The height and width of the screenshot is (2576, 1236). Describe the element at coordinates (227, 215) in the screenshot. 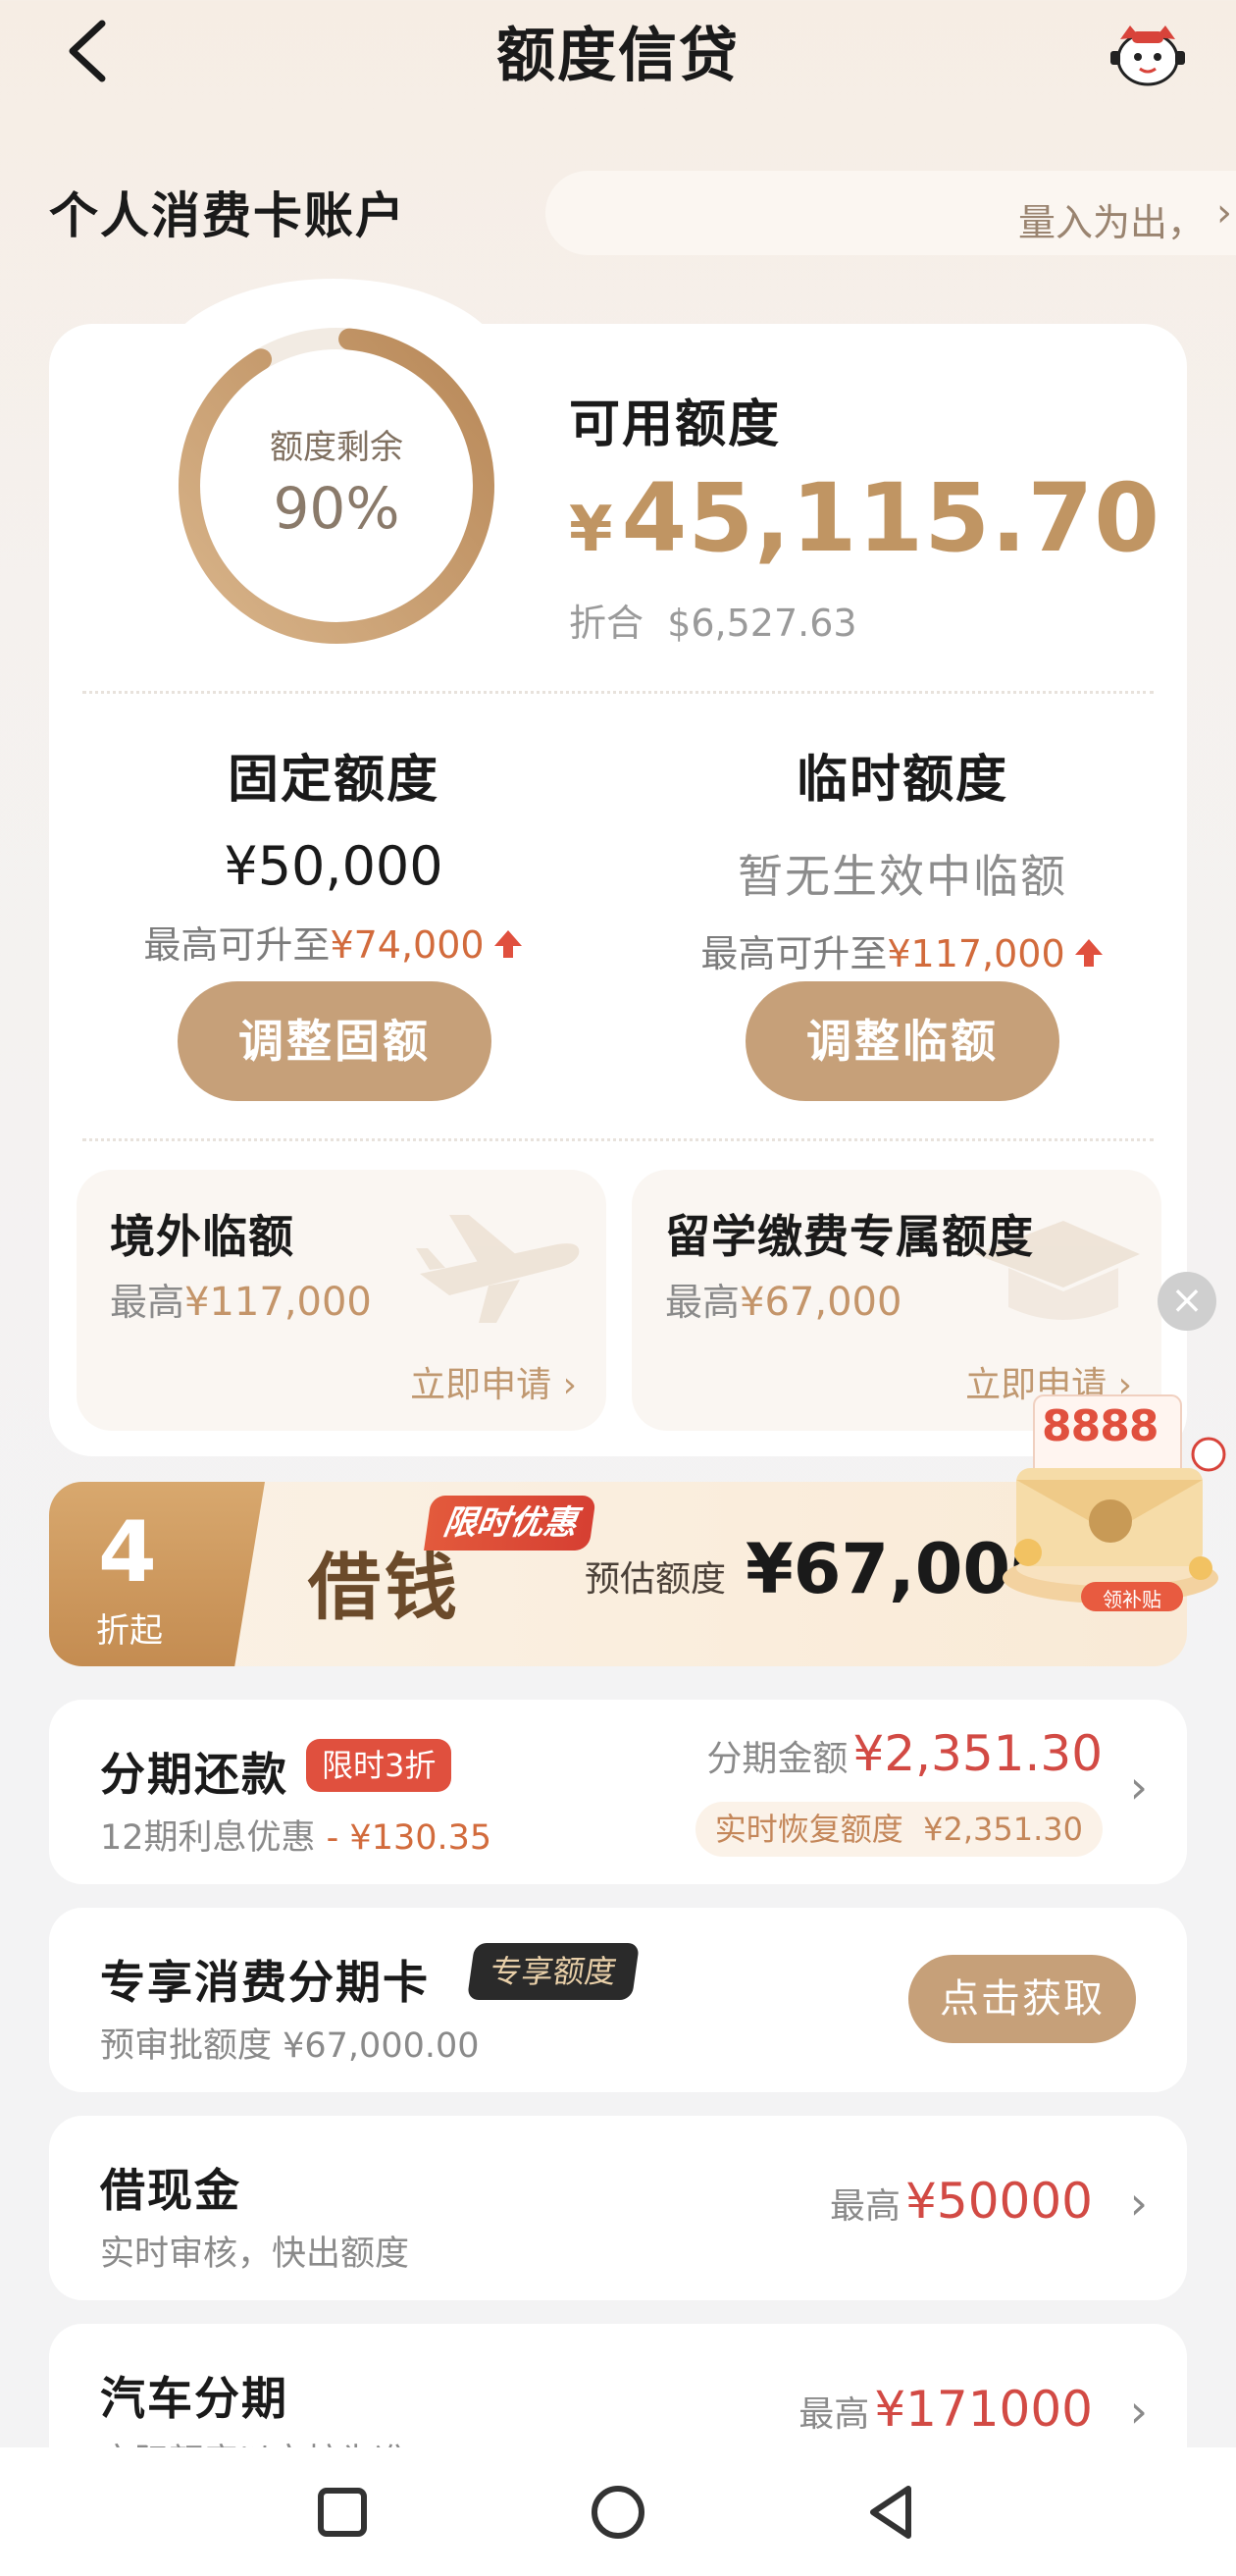

I see `account-title: 个人消费卡账户` at that location.